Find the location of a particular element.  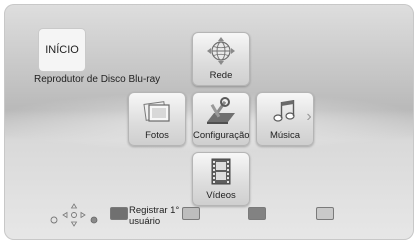

home-title: INÍCIO is located at coordinates (62, 50).